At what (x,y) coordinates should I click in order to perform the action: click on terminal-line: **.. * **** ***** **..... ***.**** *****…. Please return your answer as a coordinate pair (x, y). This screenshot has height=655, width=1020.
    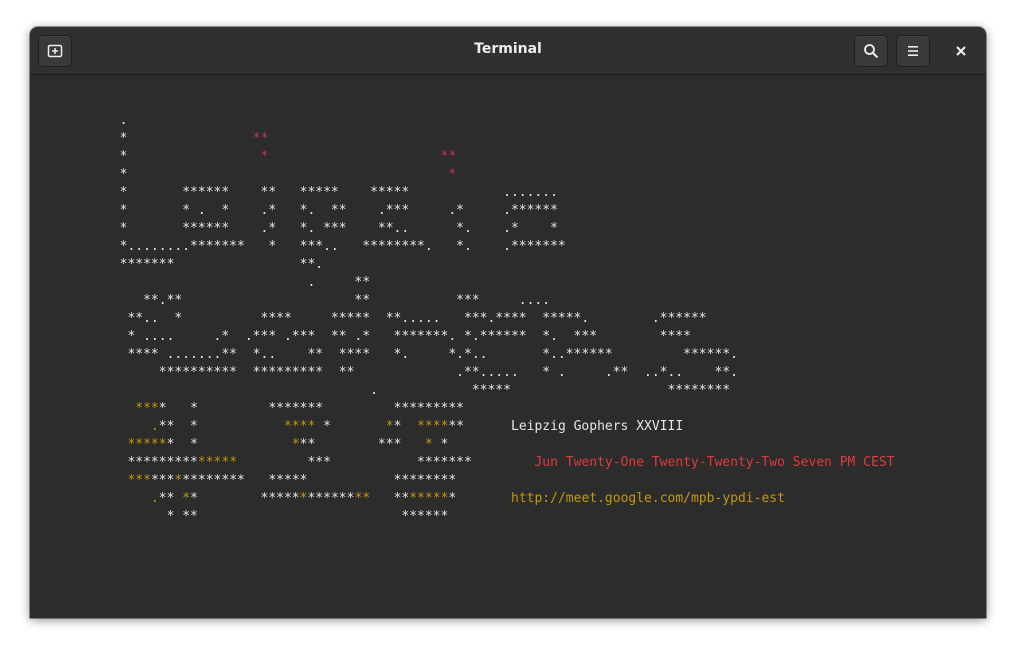
    Looking at the image, I should click on (382, 319).